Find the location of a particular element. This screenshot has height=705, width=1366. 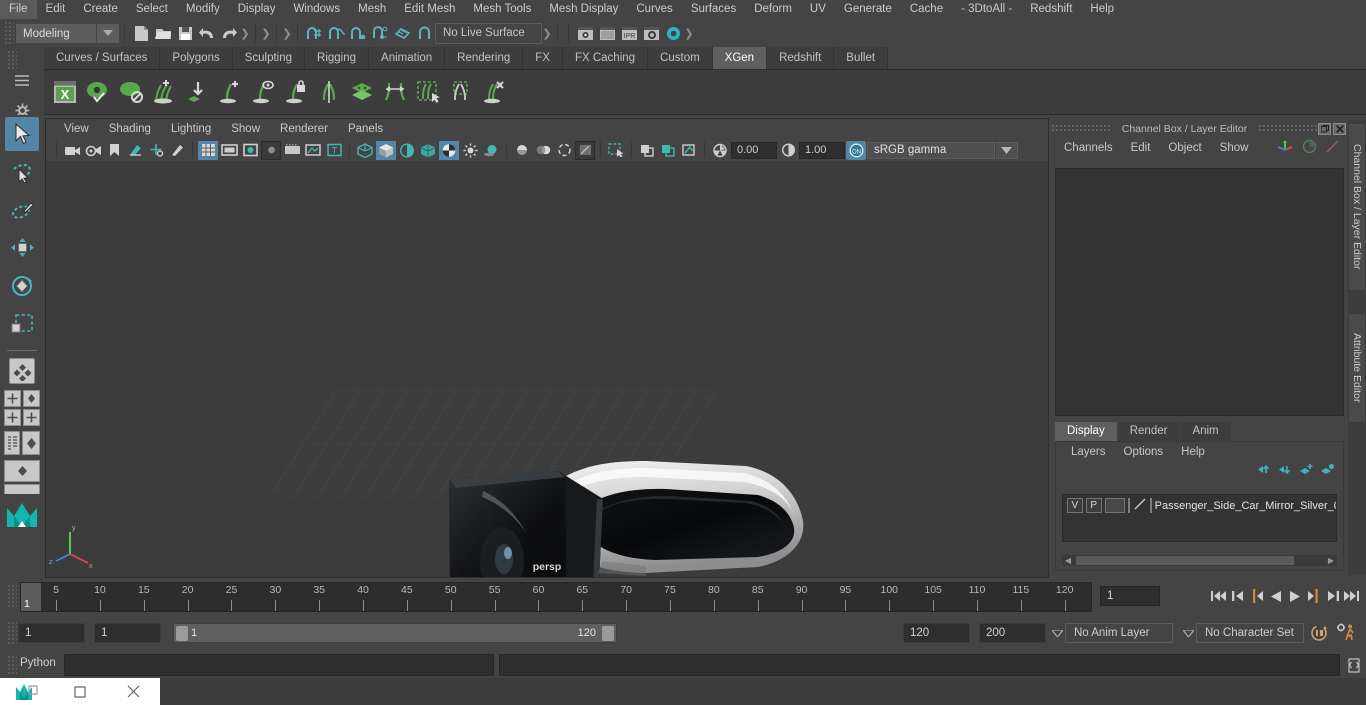

go-to-end-icon is located at coordinates (1351, 596).